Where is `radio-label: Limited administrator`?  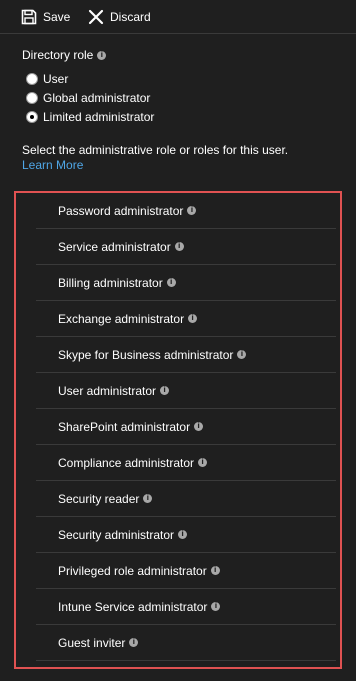 radio-label: Limited administrator is located at coordinates (99, 117).